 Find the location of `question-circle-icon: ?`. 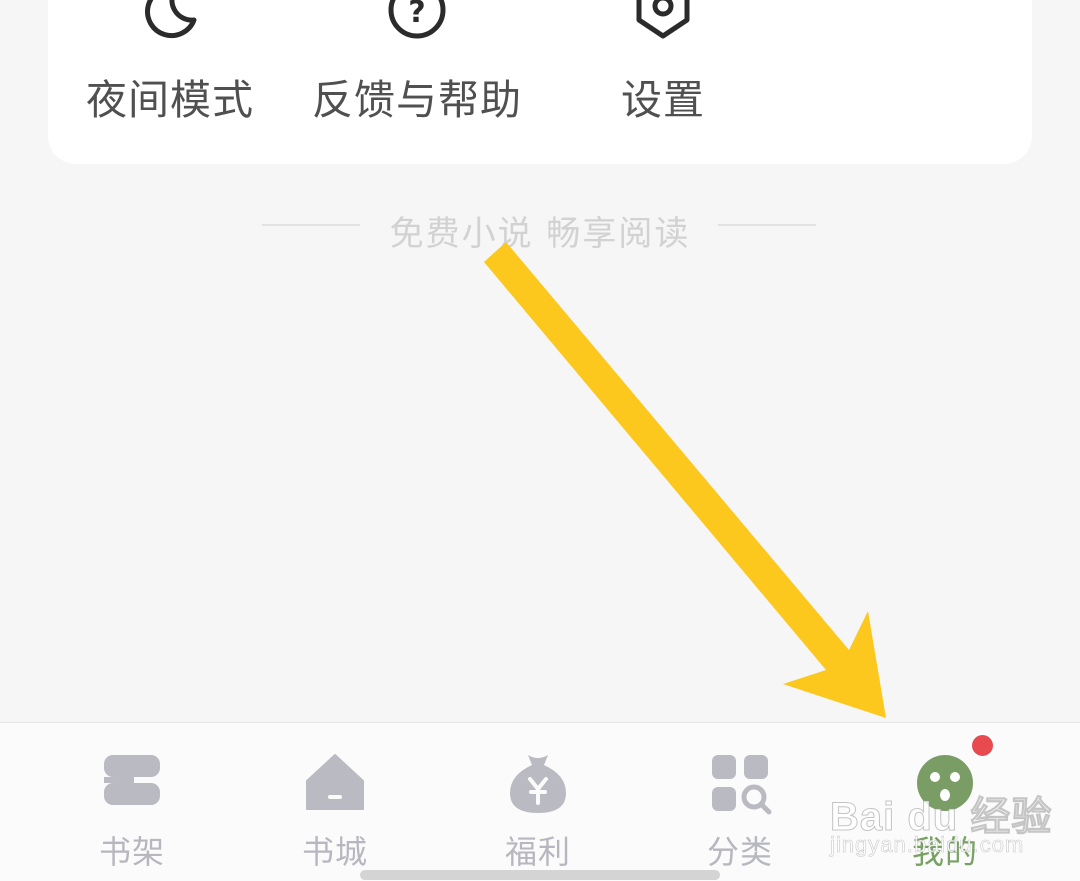

question-circle-icon: ? is located at coordinates (417, 19).